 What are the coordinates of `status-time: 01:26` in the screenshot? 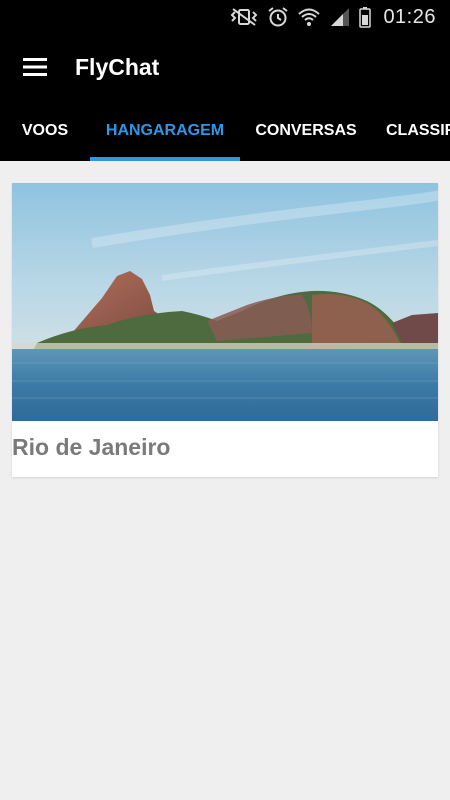 It's located at (409, 16).